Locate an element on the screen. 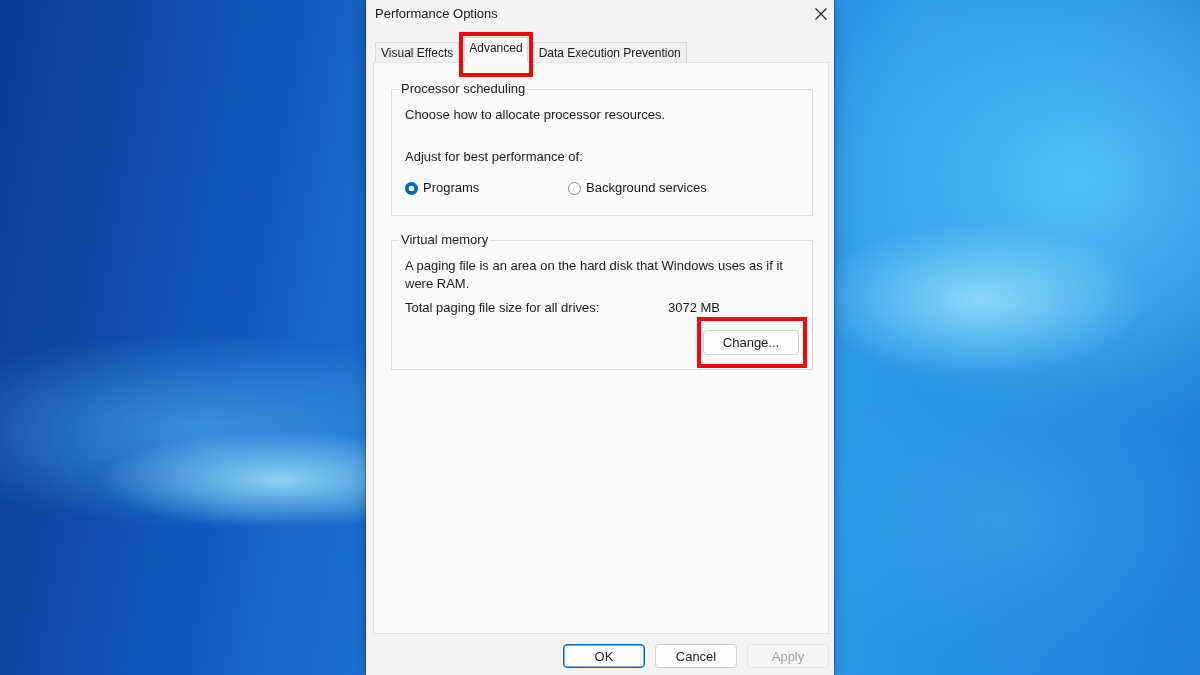  paging-size-value: 3072 MB is located at coordinates (694, 308).